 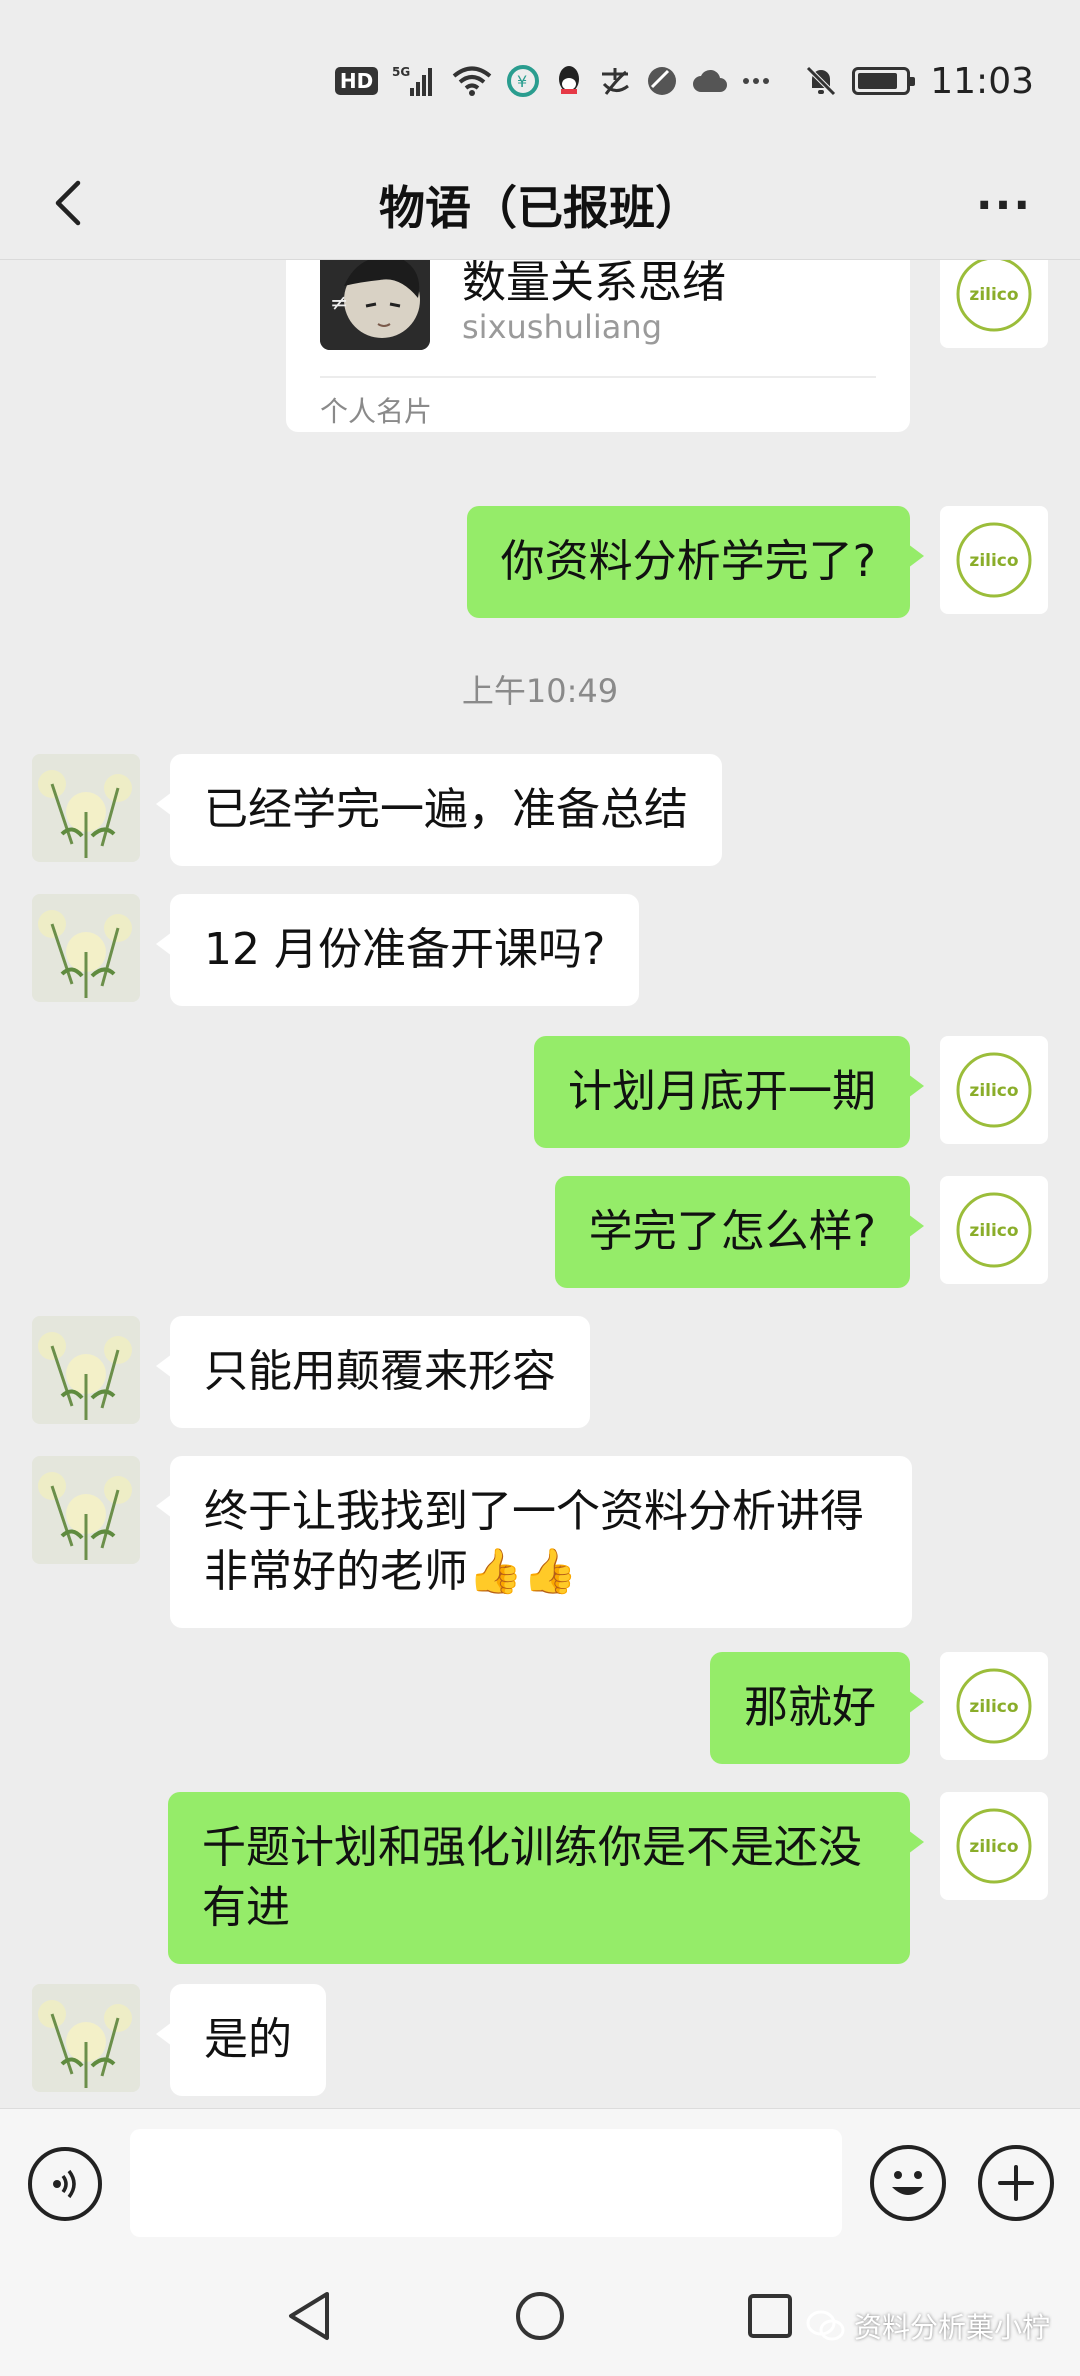 I want to click on message-bubble-received: 终于让我找到了一个资料分析讲得非常好的老师👍👍, so click(x=534, y=1542).